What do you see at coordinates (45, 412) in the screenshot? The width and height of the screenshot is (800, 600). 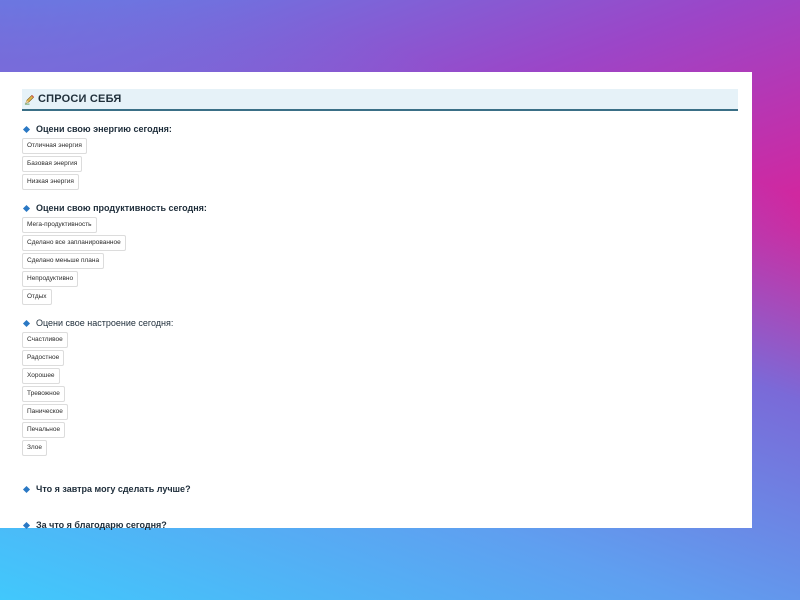 I see `option-chip: Паническое` at bounding box center [45, 412].